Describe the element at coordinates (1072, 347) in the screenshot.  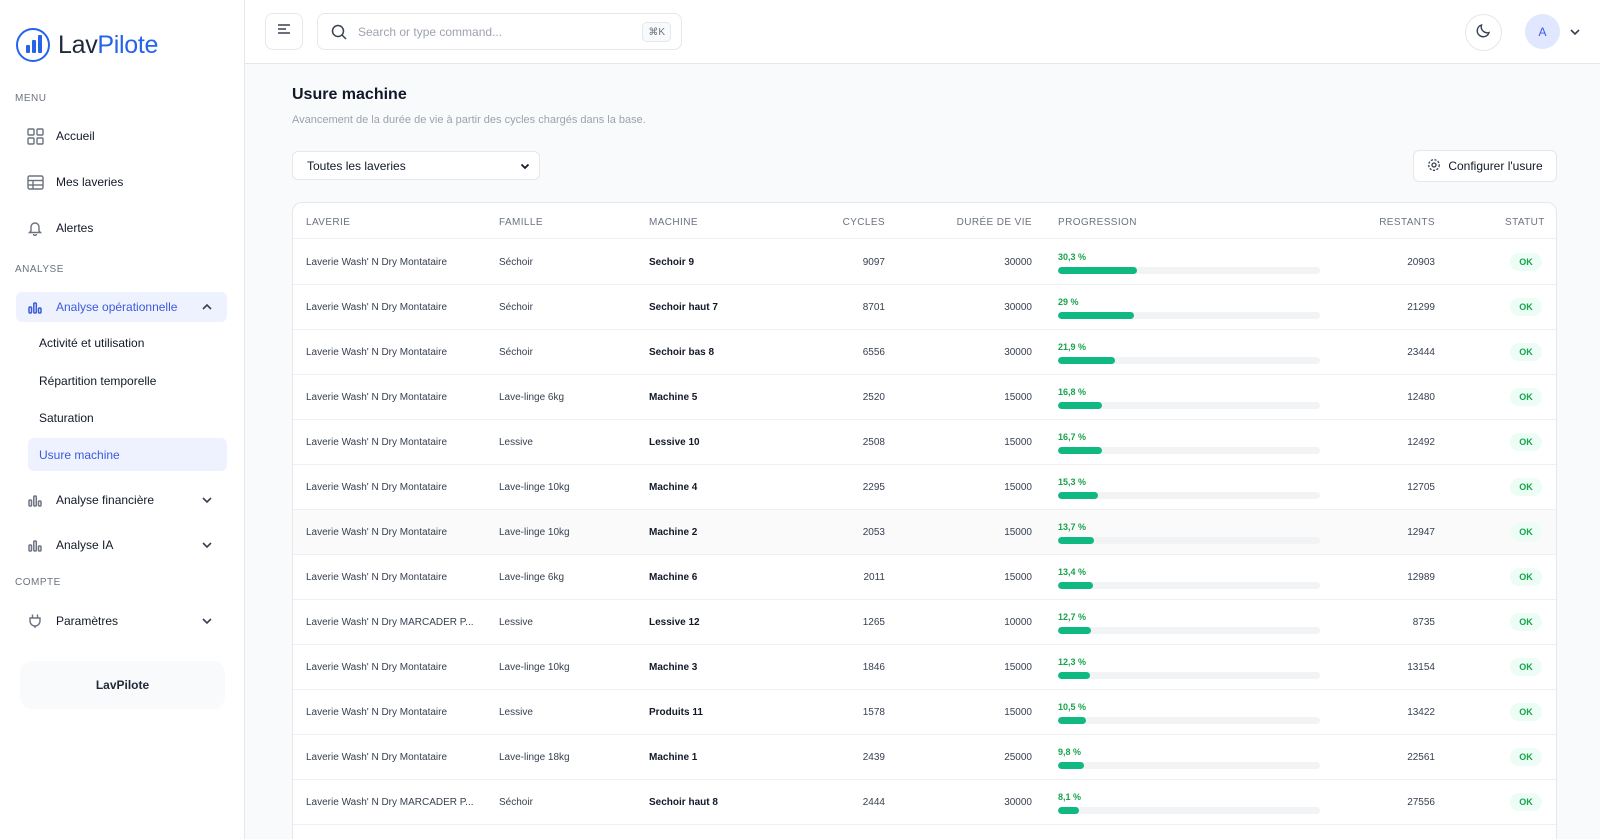
I see `progress-percent: 21,9 %` at that location.